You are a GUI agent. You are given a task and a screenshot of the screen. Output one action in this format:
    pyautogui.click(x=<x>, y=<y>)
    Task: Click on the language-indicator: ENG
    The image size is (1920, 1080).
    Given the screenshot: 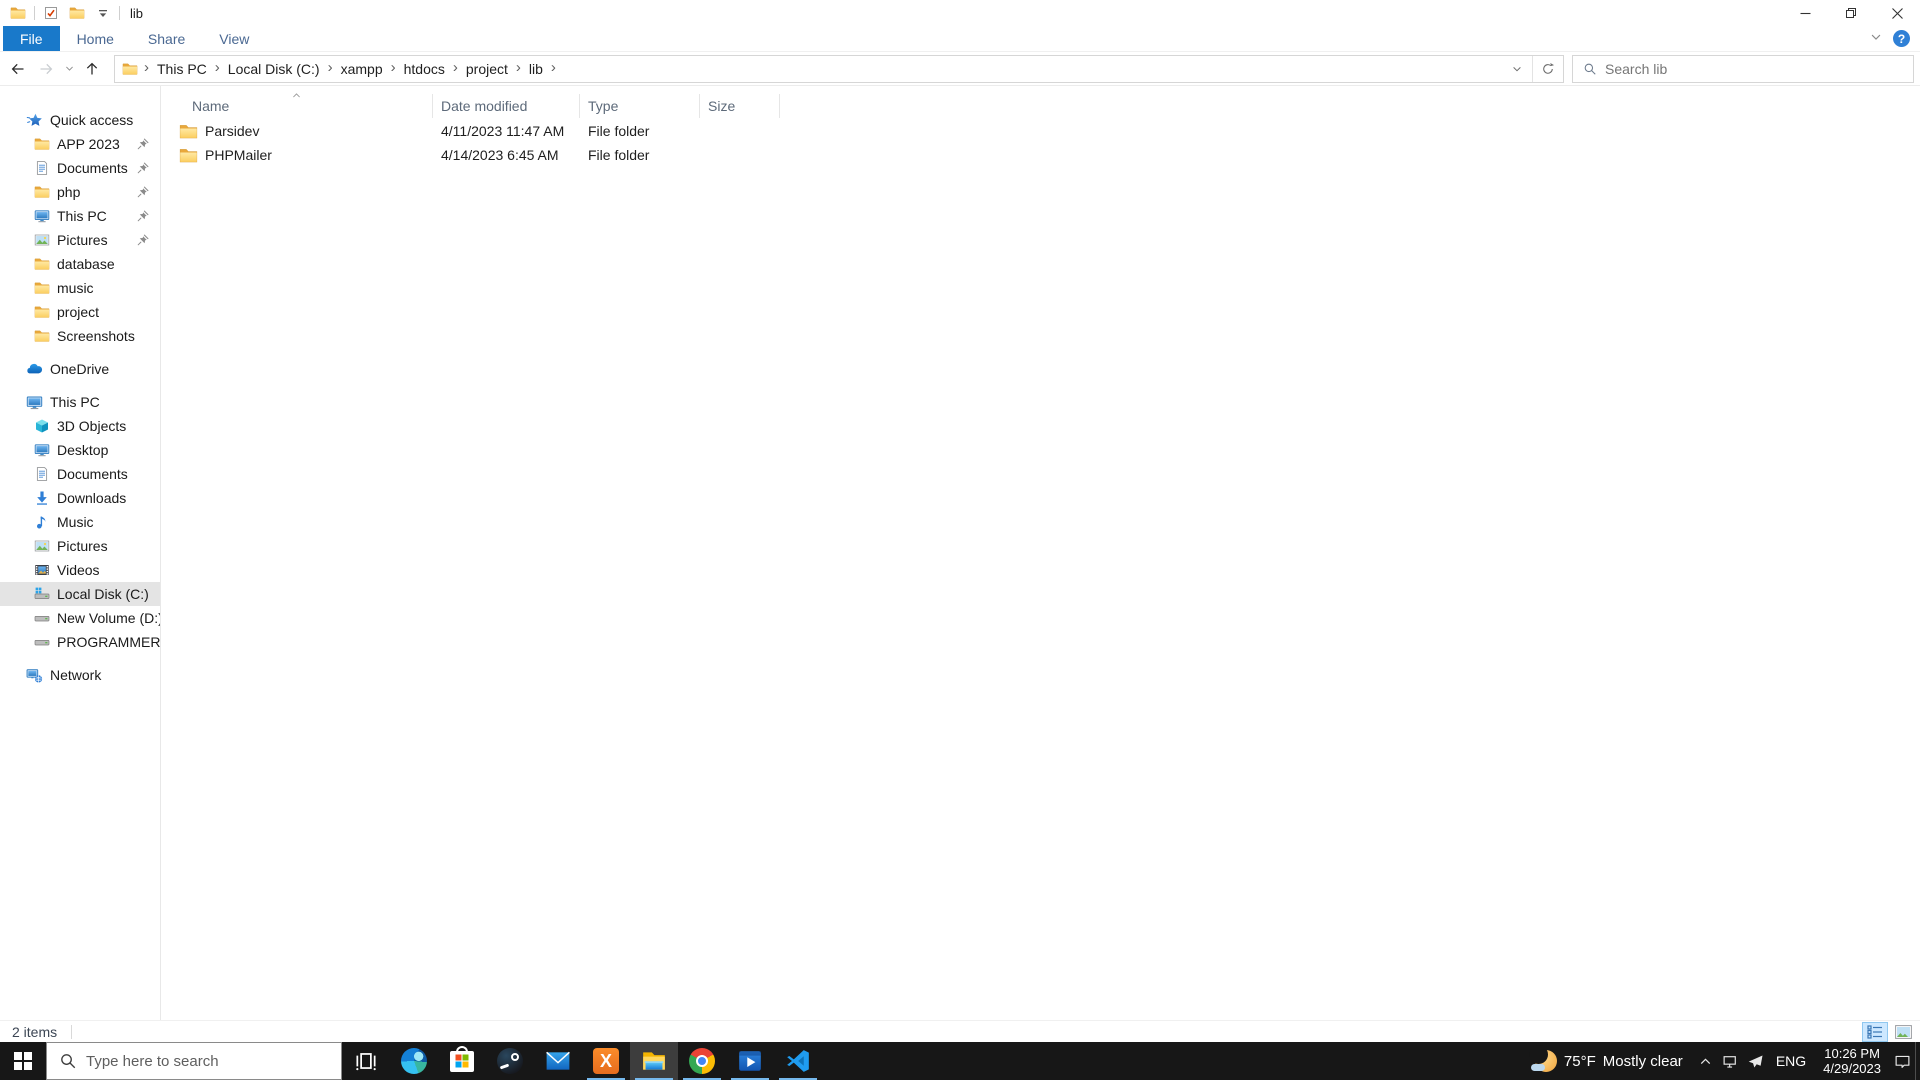 What is the action you would take?
    pyautogui.click(x=1791, y=1061)
    